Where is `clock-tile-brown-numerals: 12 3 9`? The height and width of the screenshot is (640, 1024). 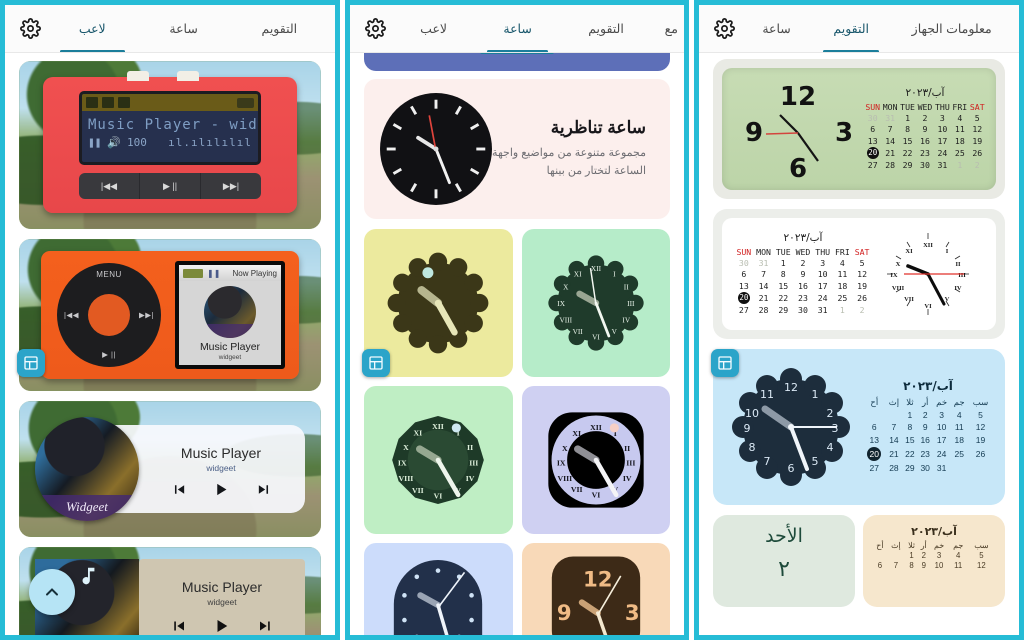 clock-tile-brown-numerals: 12 3 9 is located at coordinates (595, 589).